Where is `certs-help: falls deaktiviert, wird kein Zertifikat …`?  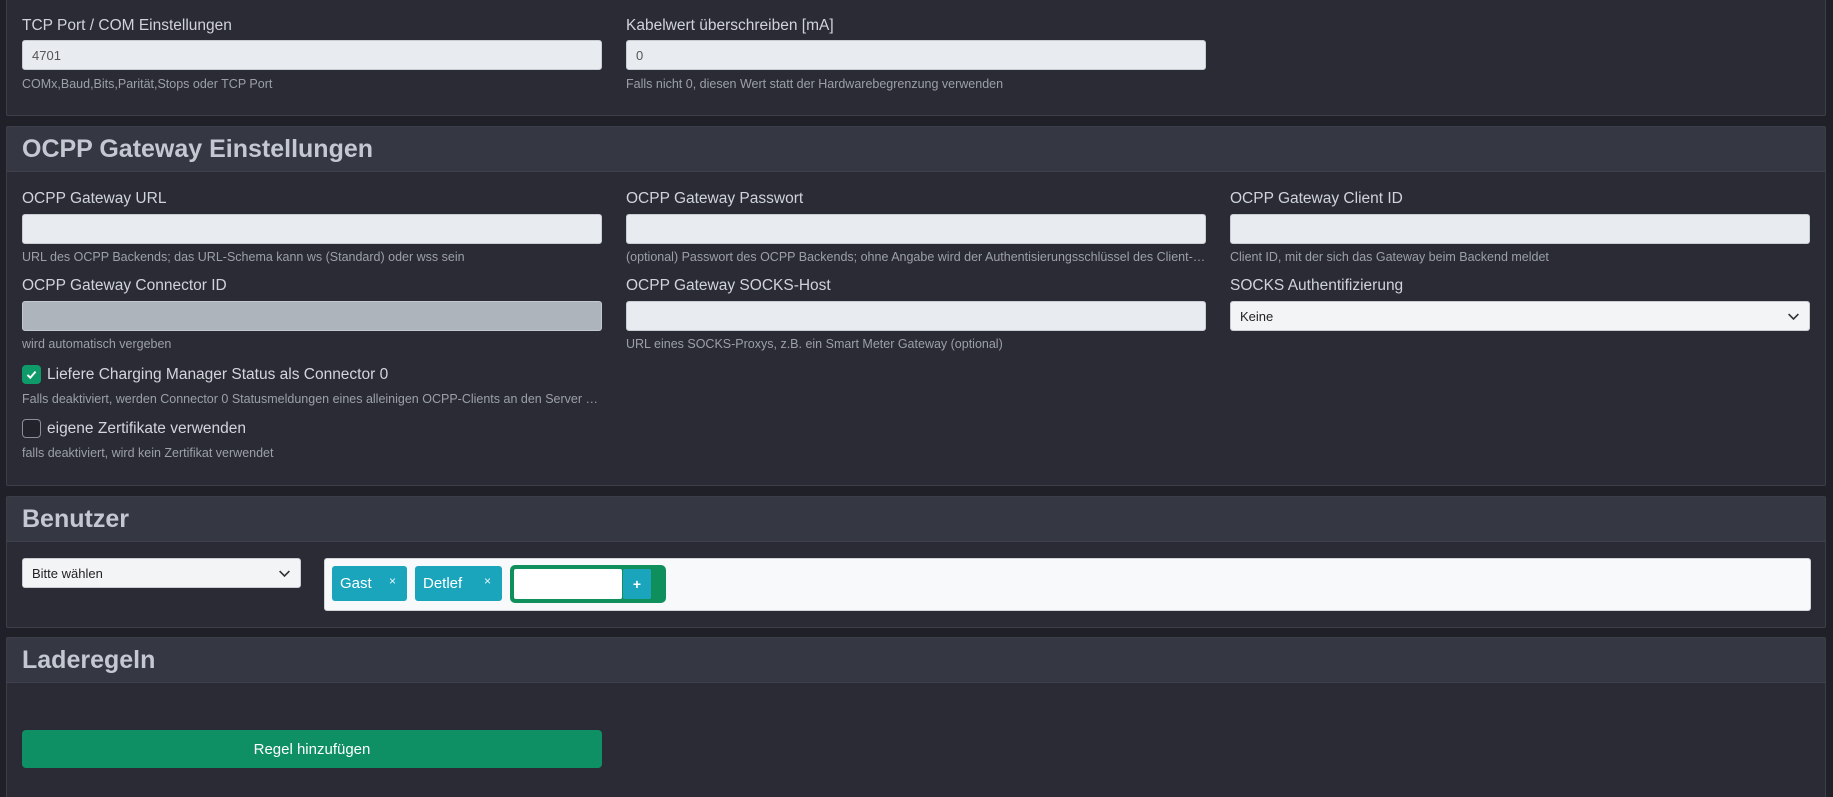 certs-help: falls deaktiviert, wird kein Zertifikat … is located at coordinates (148, 453).